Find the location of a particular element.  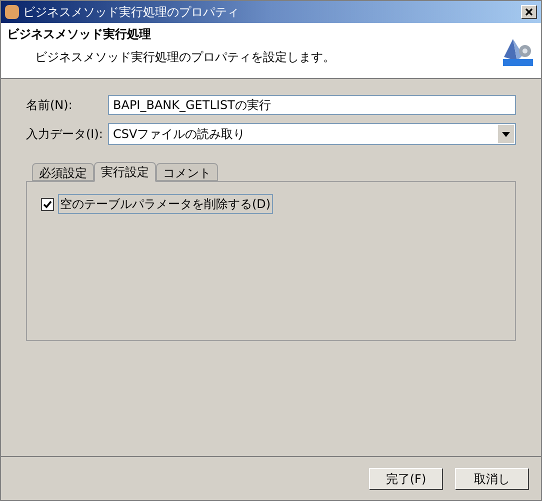

checkbox-label: 空のテーブルパラメータを削除する(D) is located at coordinates (165, 204).